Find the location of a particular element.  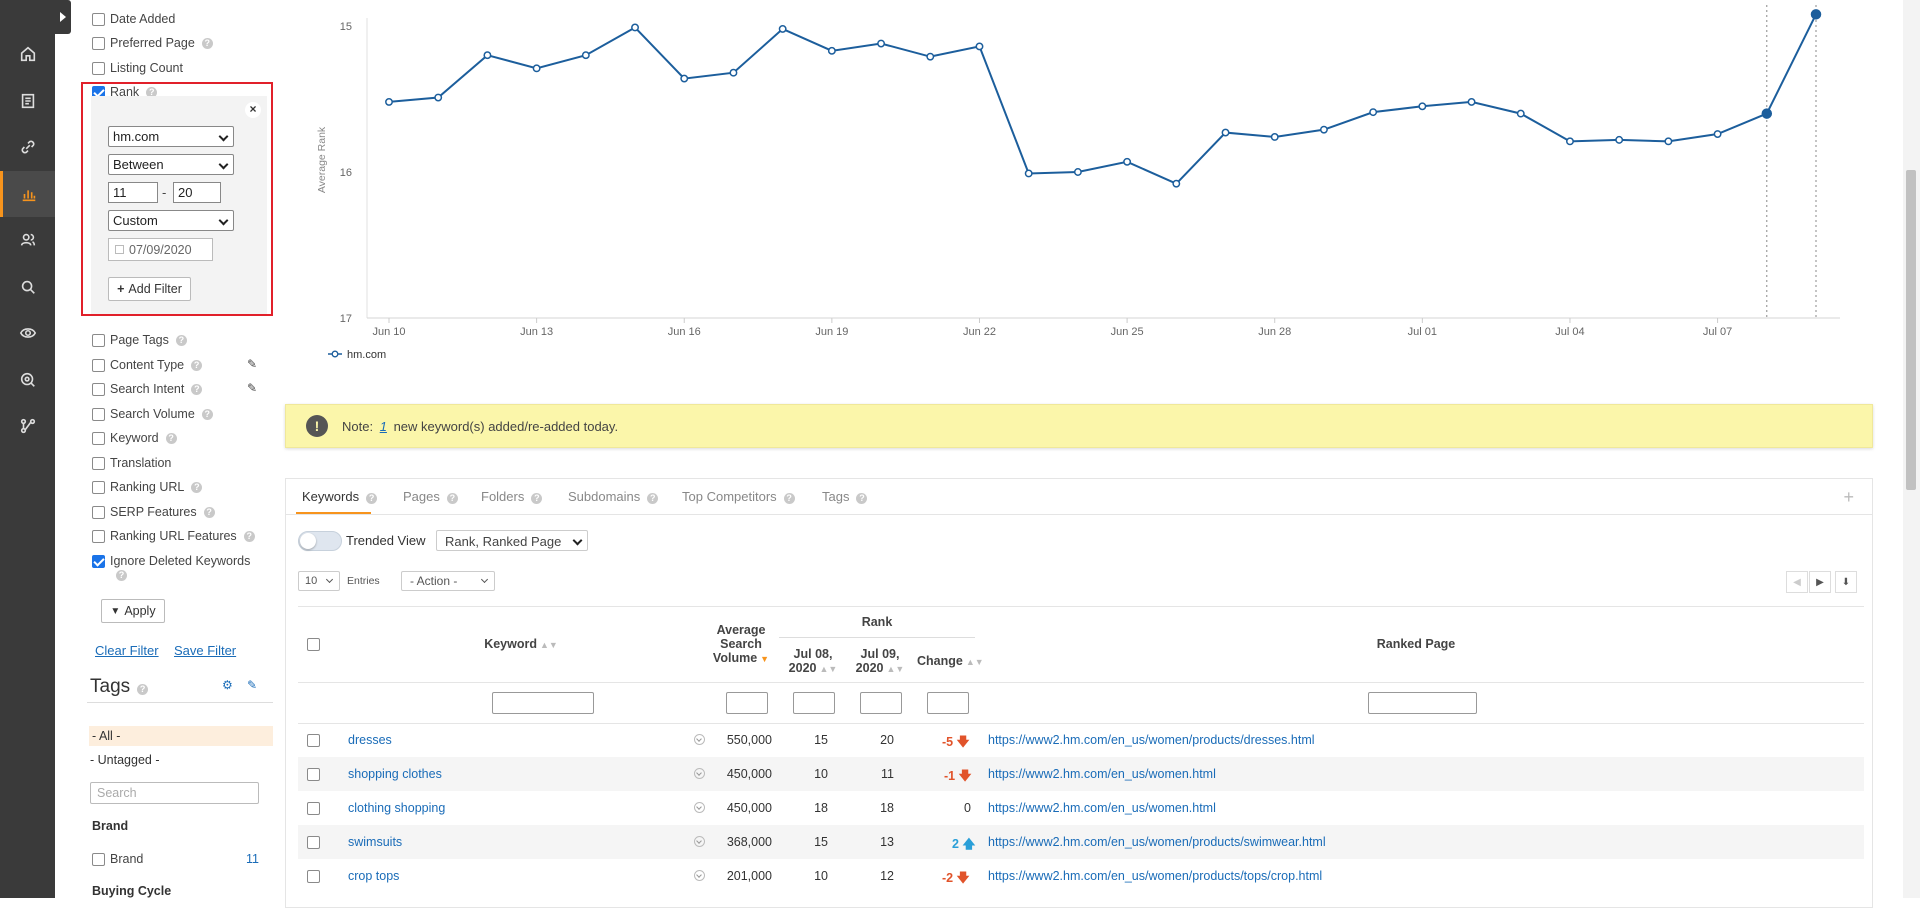

filter-ignore-deleted: Ignore Deleted Keywords is located at coordinates (171, 561).